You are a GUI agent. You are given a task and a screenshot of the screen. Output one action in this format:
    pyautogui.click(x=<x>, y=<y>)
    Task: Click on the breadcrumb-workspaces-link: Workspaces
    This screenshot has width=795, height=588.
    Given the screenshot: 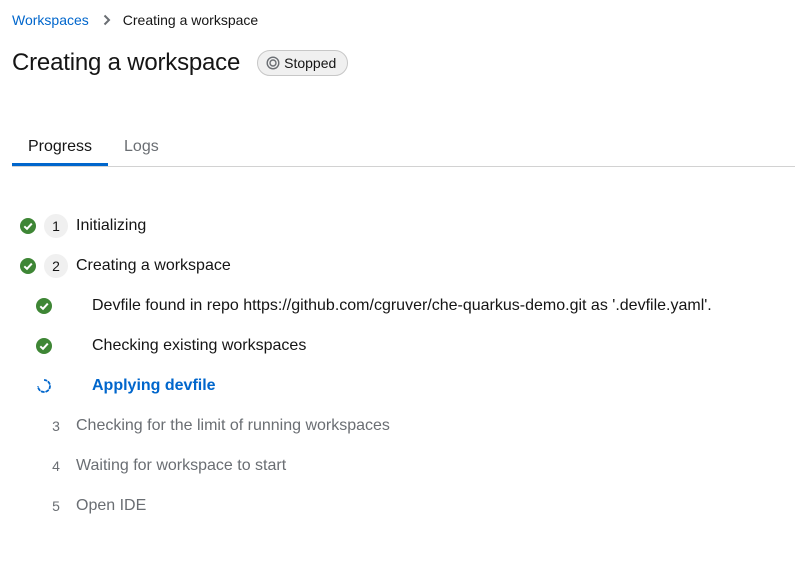 What is the action you would take?
    pyautogui.click(x=50, y=20)
    